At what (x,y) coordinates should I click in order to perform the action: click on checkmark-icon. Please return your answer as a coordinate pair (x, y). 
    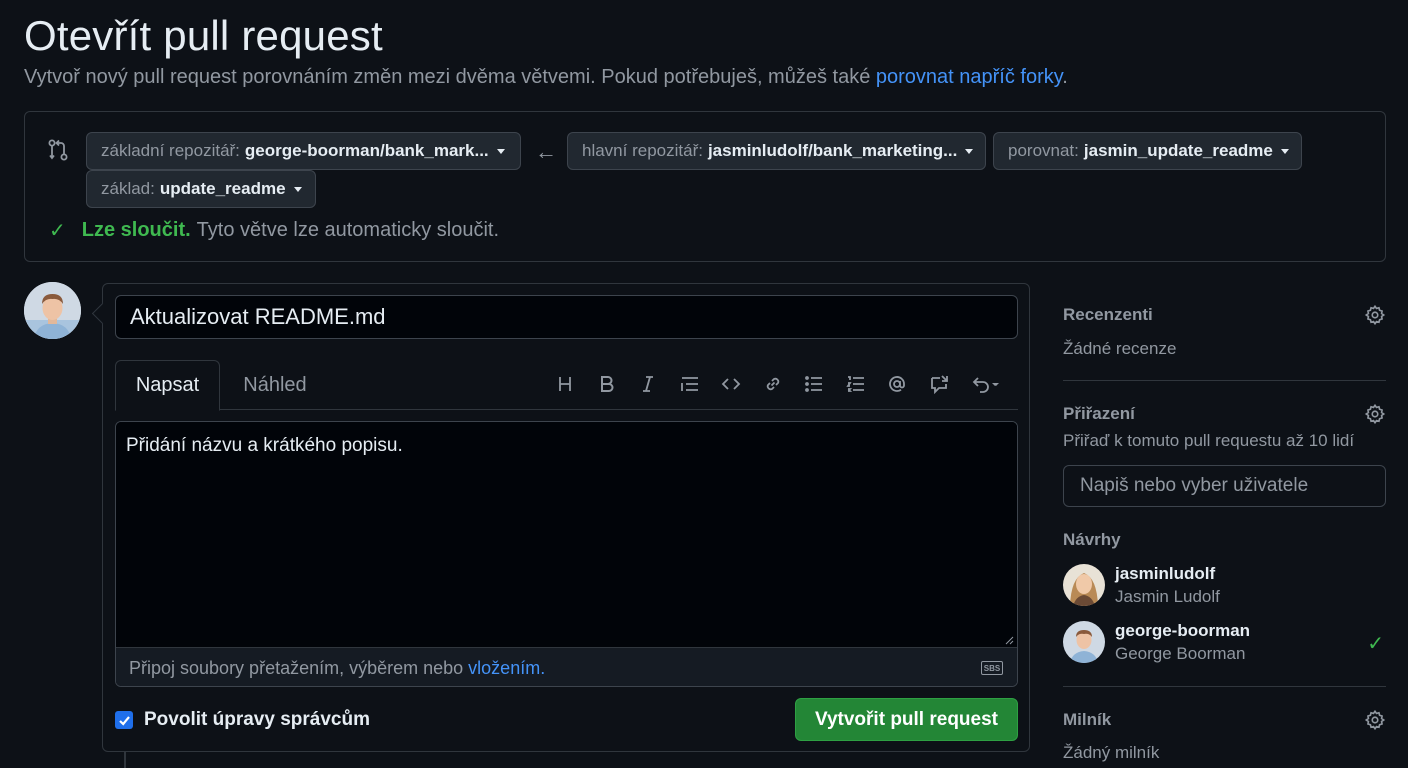
    Looking at the image, I should click on (124, 720).